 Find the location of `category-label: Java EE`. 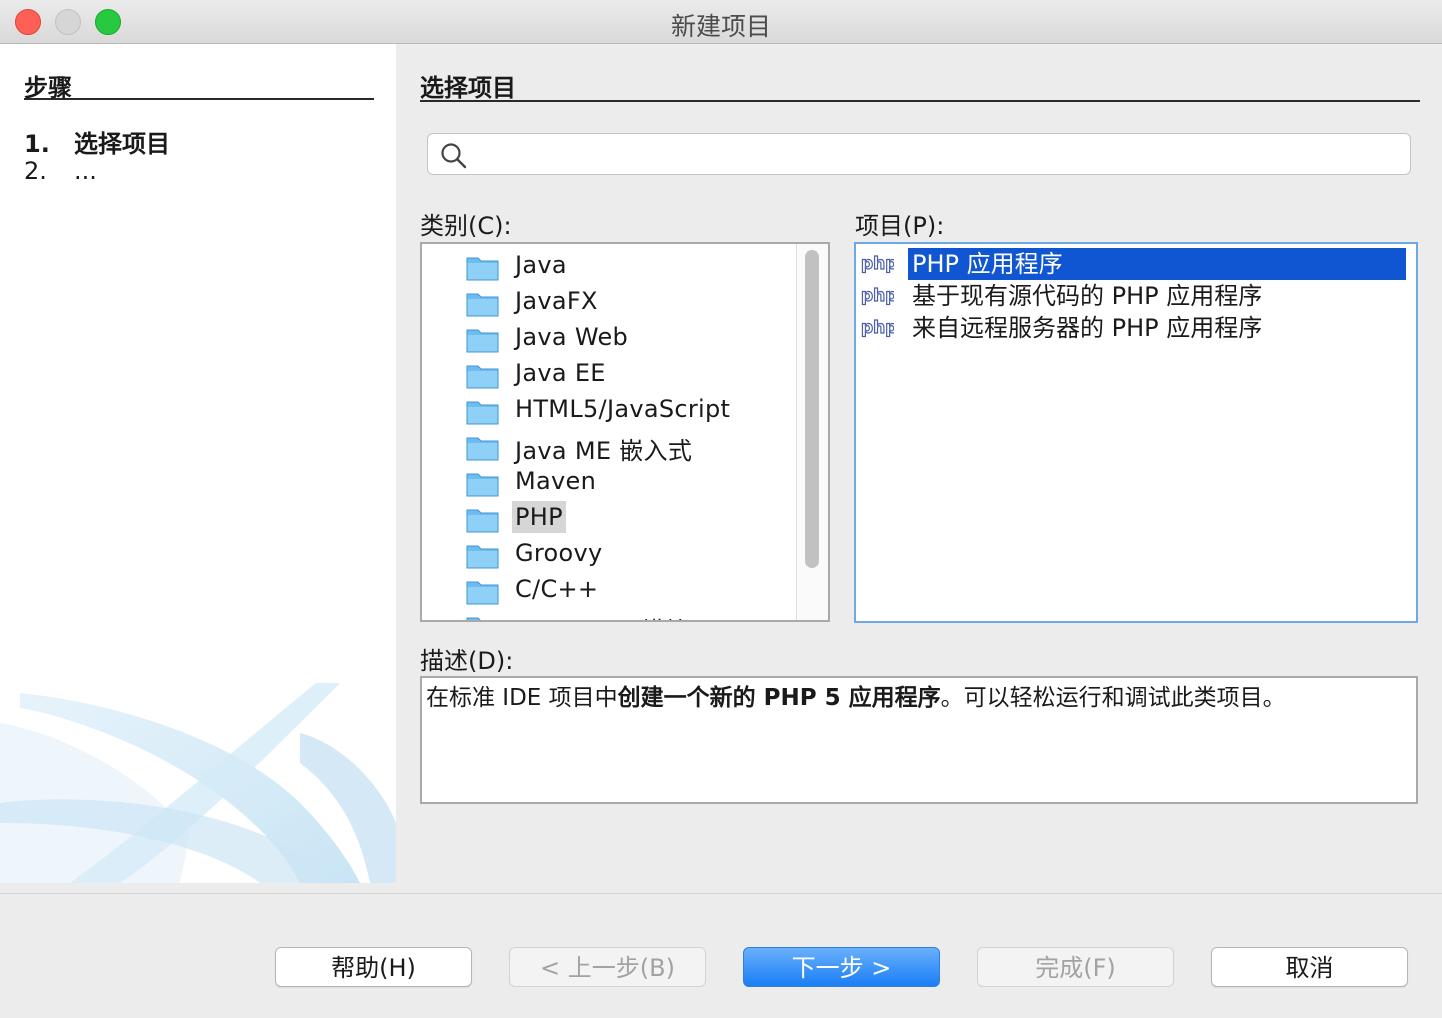

category-label: Java EE is located at coordinates (560, 373).